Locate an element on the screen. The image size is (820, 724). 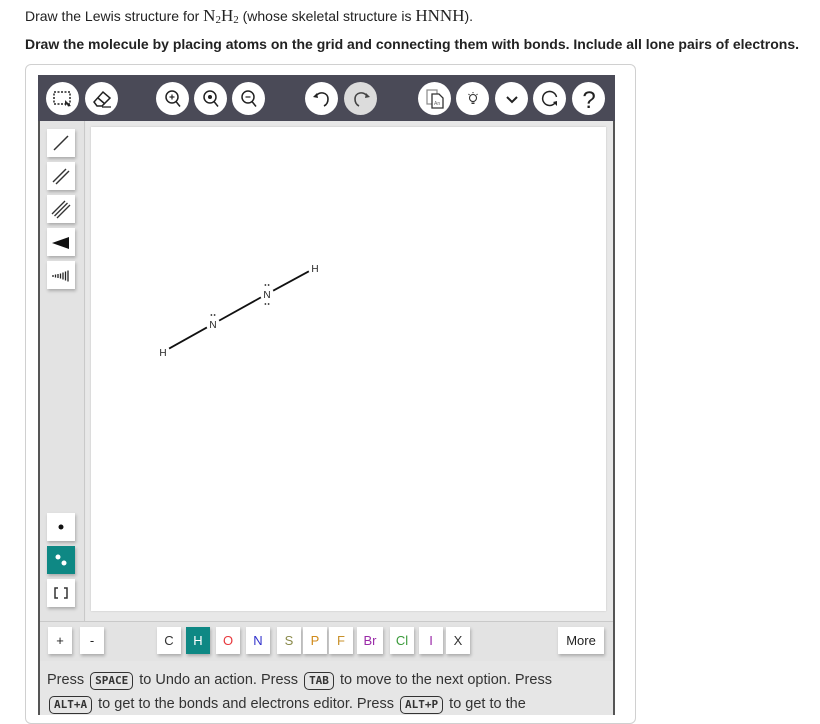
redo-icon is located at coordinates (361, 99).